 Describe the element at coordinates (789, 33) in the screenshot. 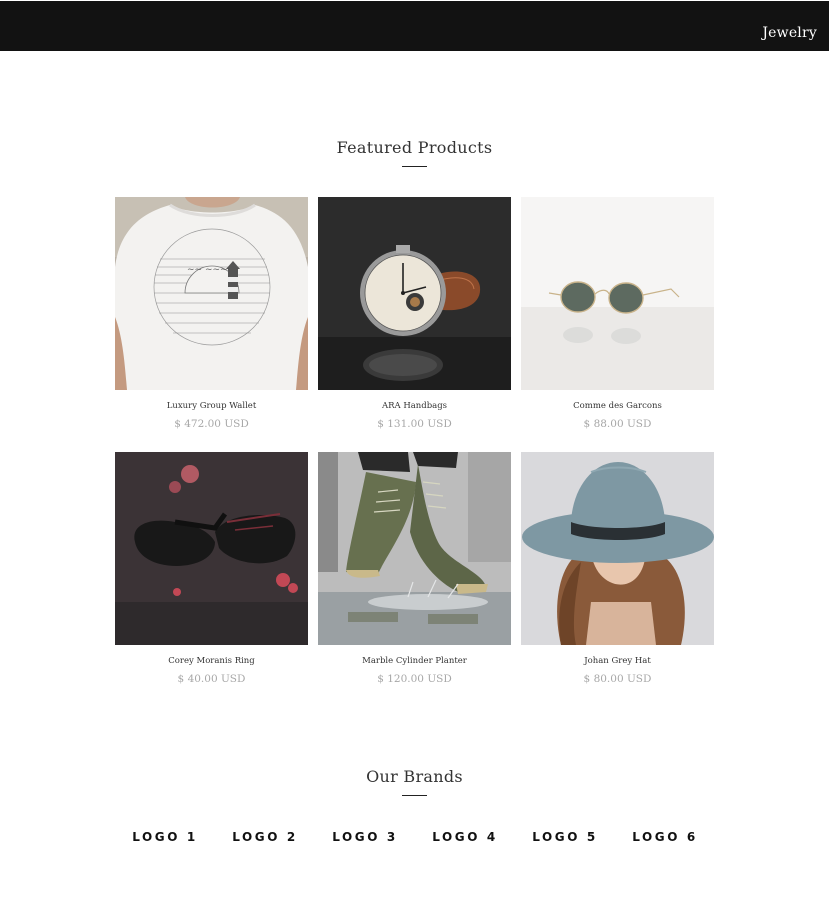

I see `nav-link-jewelry: Jewelry` at that location.